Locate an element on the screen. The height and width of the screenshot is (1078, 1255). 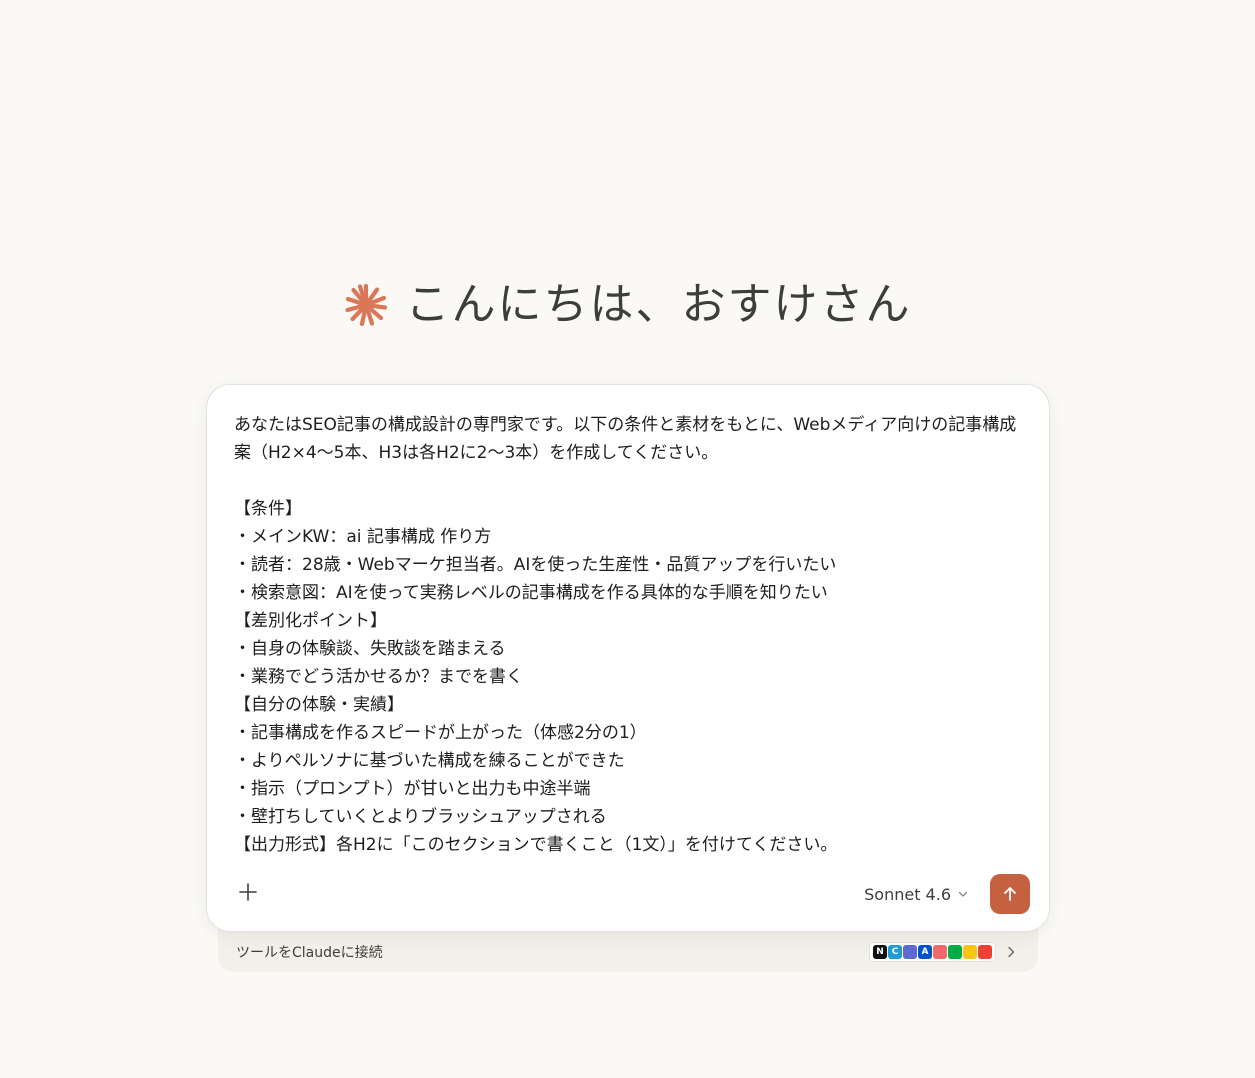
connect-tools-label: ツールをClaudeに接続 is located at coordinates (309, 952).